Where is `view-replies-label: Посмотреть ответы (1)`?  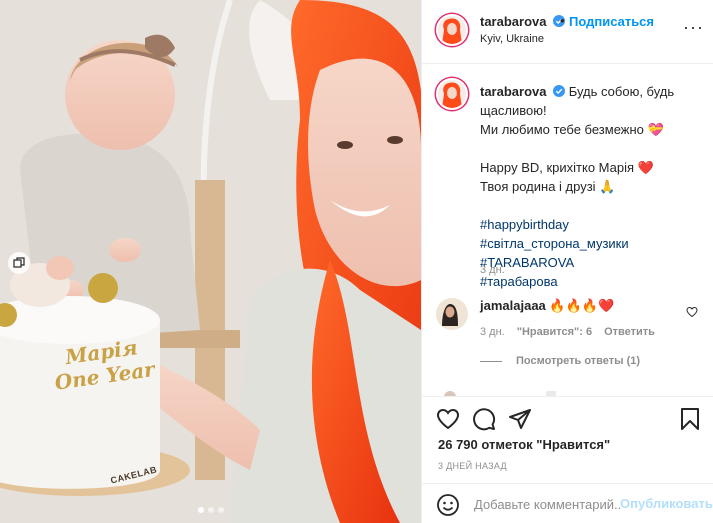
view-replies-label: Посмотреть ответы (1) is located at coordinates (578, 361).